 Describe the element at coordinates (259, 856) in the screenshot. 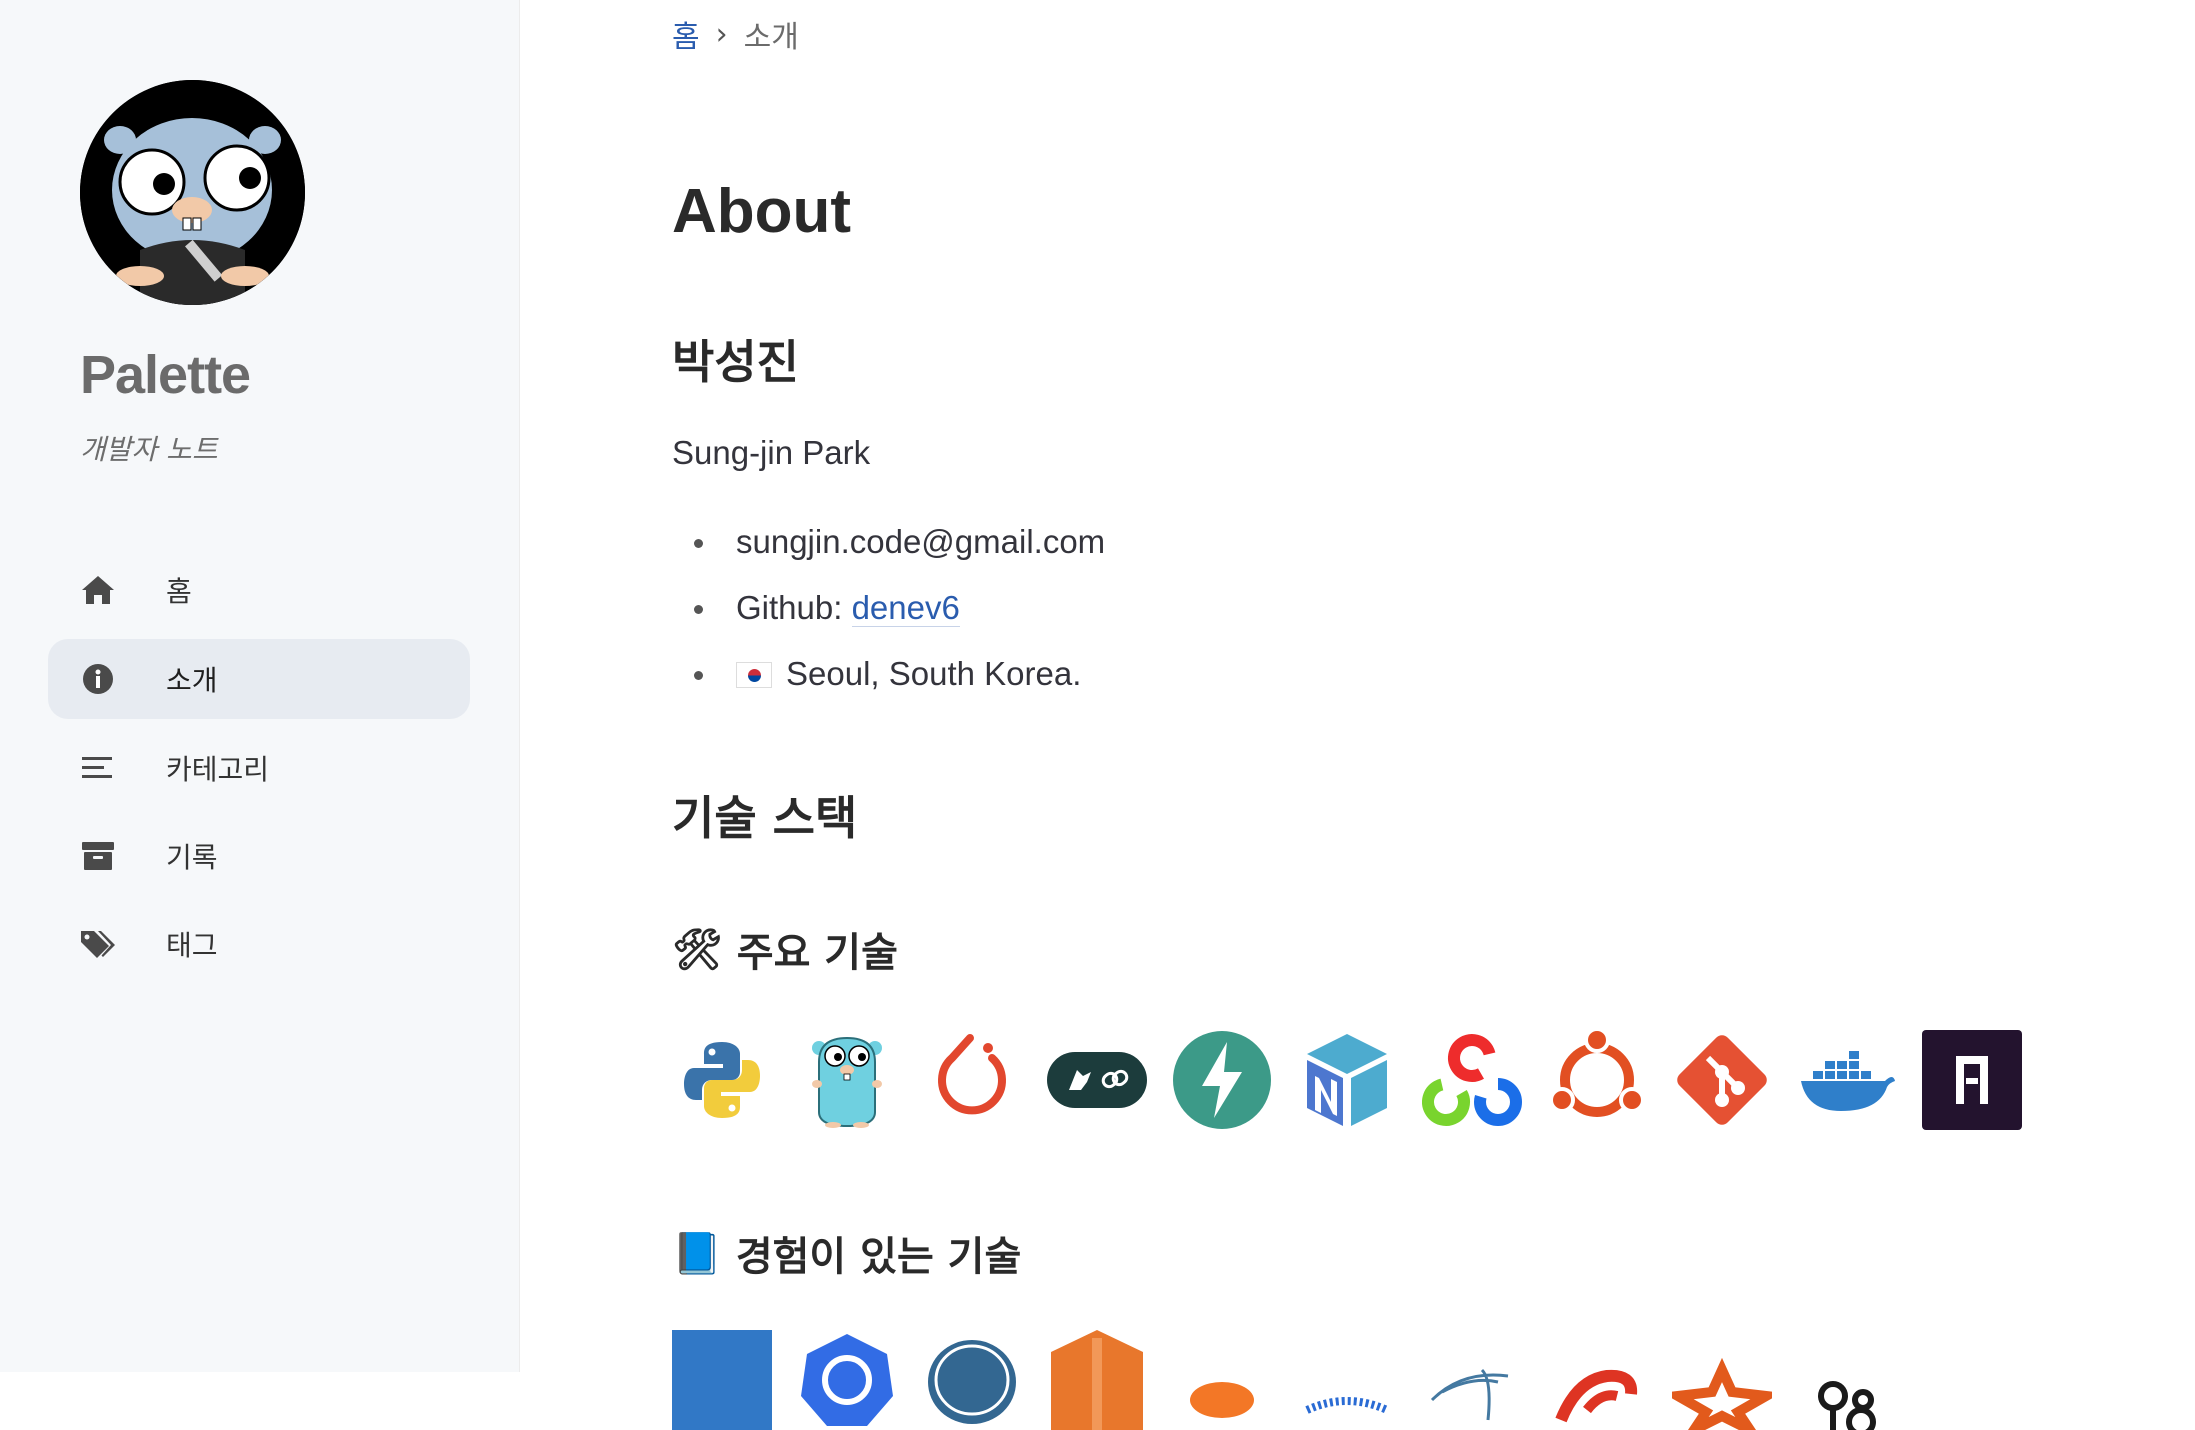

I see `sidebar-item-archive: 기록` at that location.